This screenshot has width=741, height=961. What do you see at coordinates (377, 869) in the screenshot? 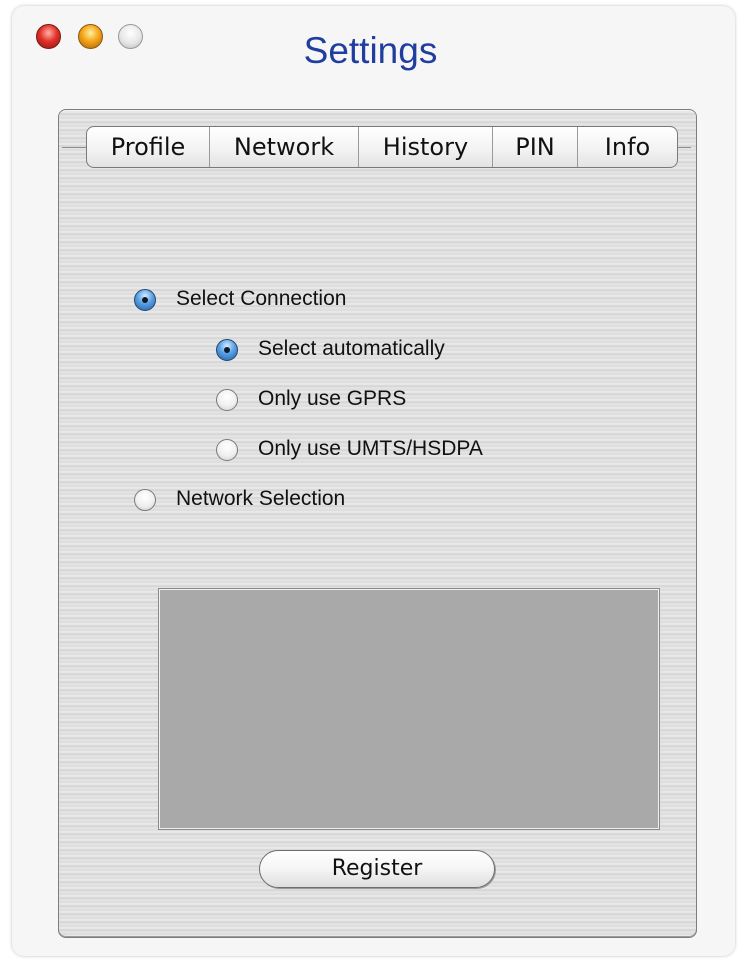
I see `register-button: Register` at bounding box center [377, 869].